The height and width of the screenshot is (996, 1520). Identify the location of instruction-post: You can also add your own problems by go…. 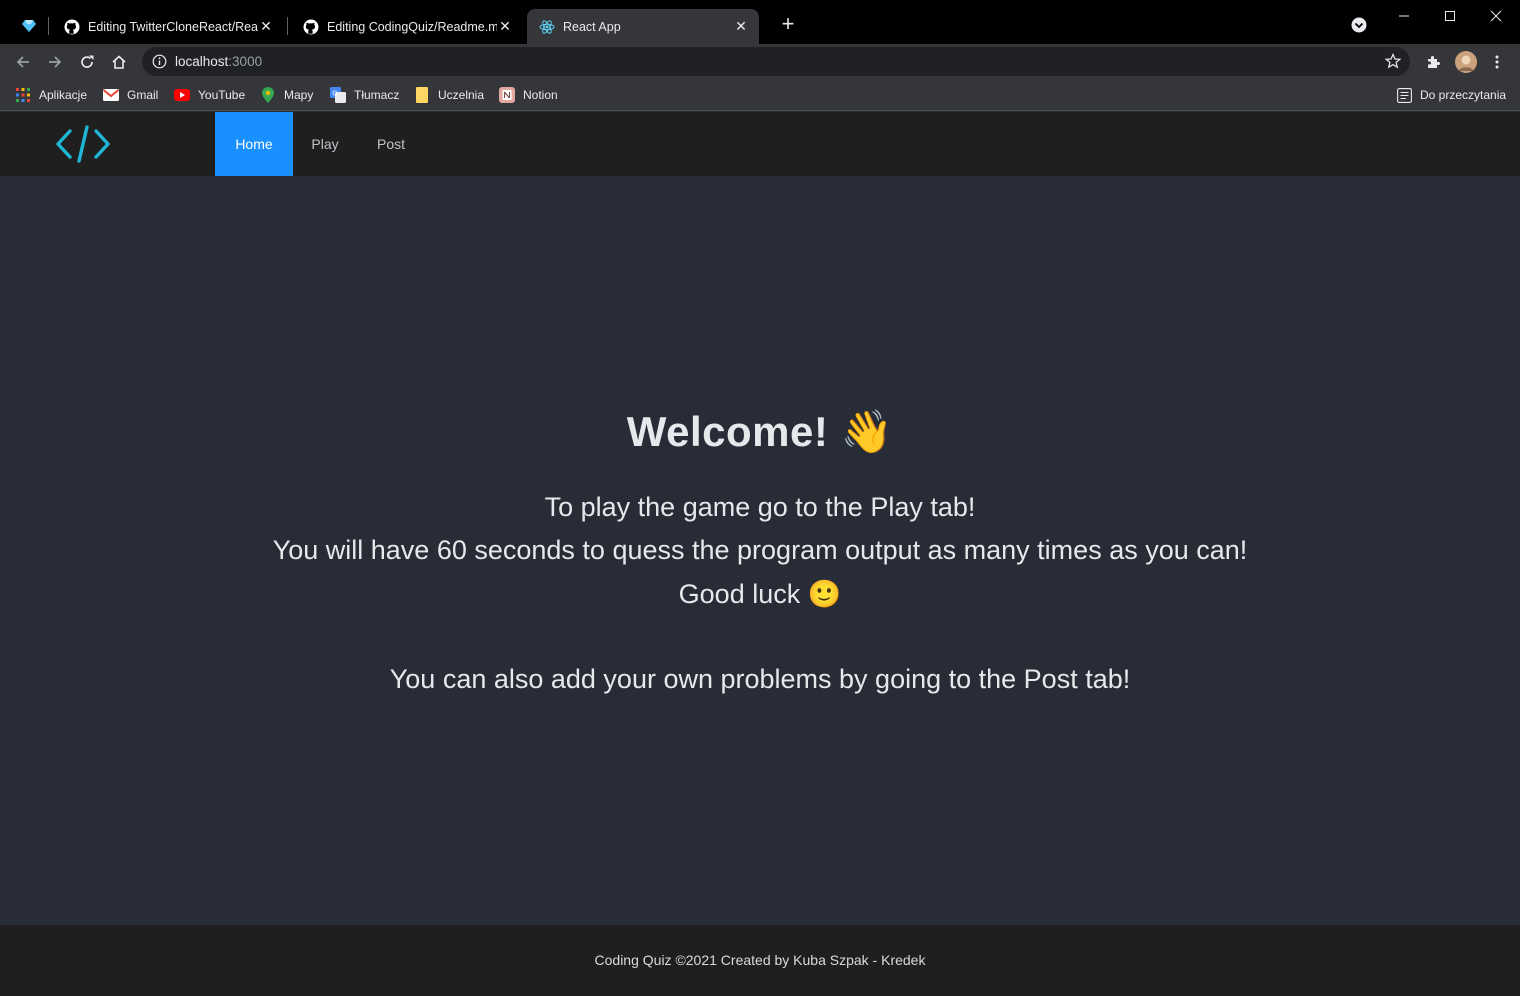
(760, 679).